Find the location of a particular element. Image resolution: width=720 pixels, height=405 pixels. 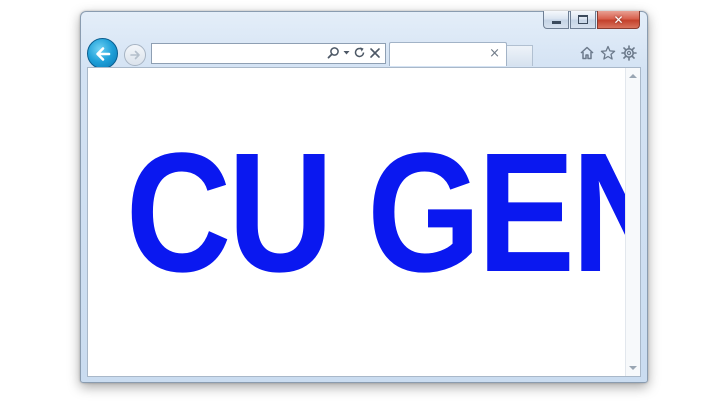

close-window-button: ✕ is located at coordinates (618, 20).